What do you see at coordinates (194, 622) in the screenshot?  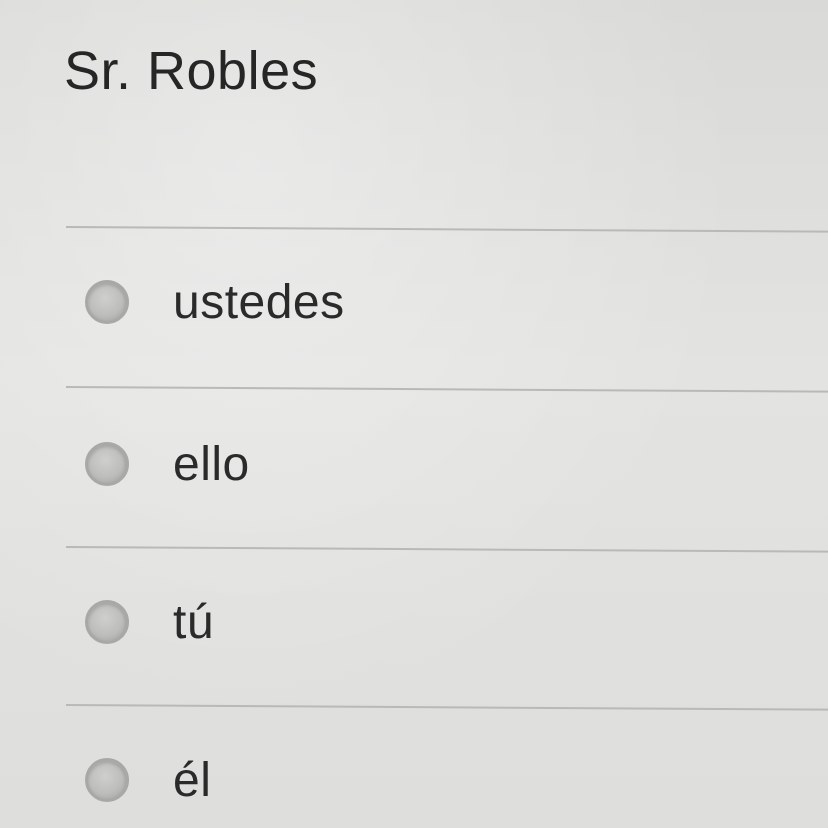 I see `option-label: tú` at bounding box center [194, 622].